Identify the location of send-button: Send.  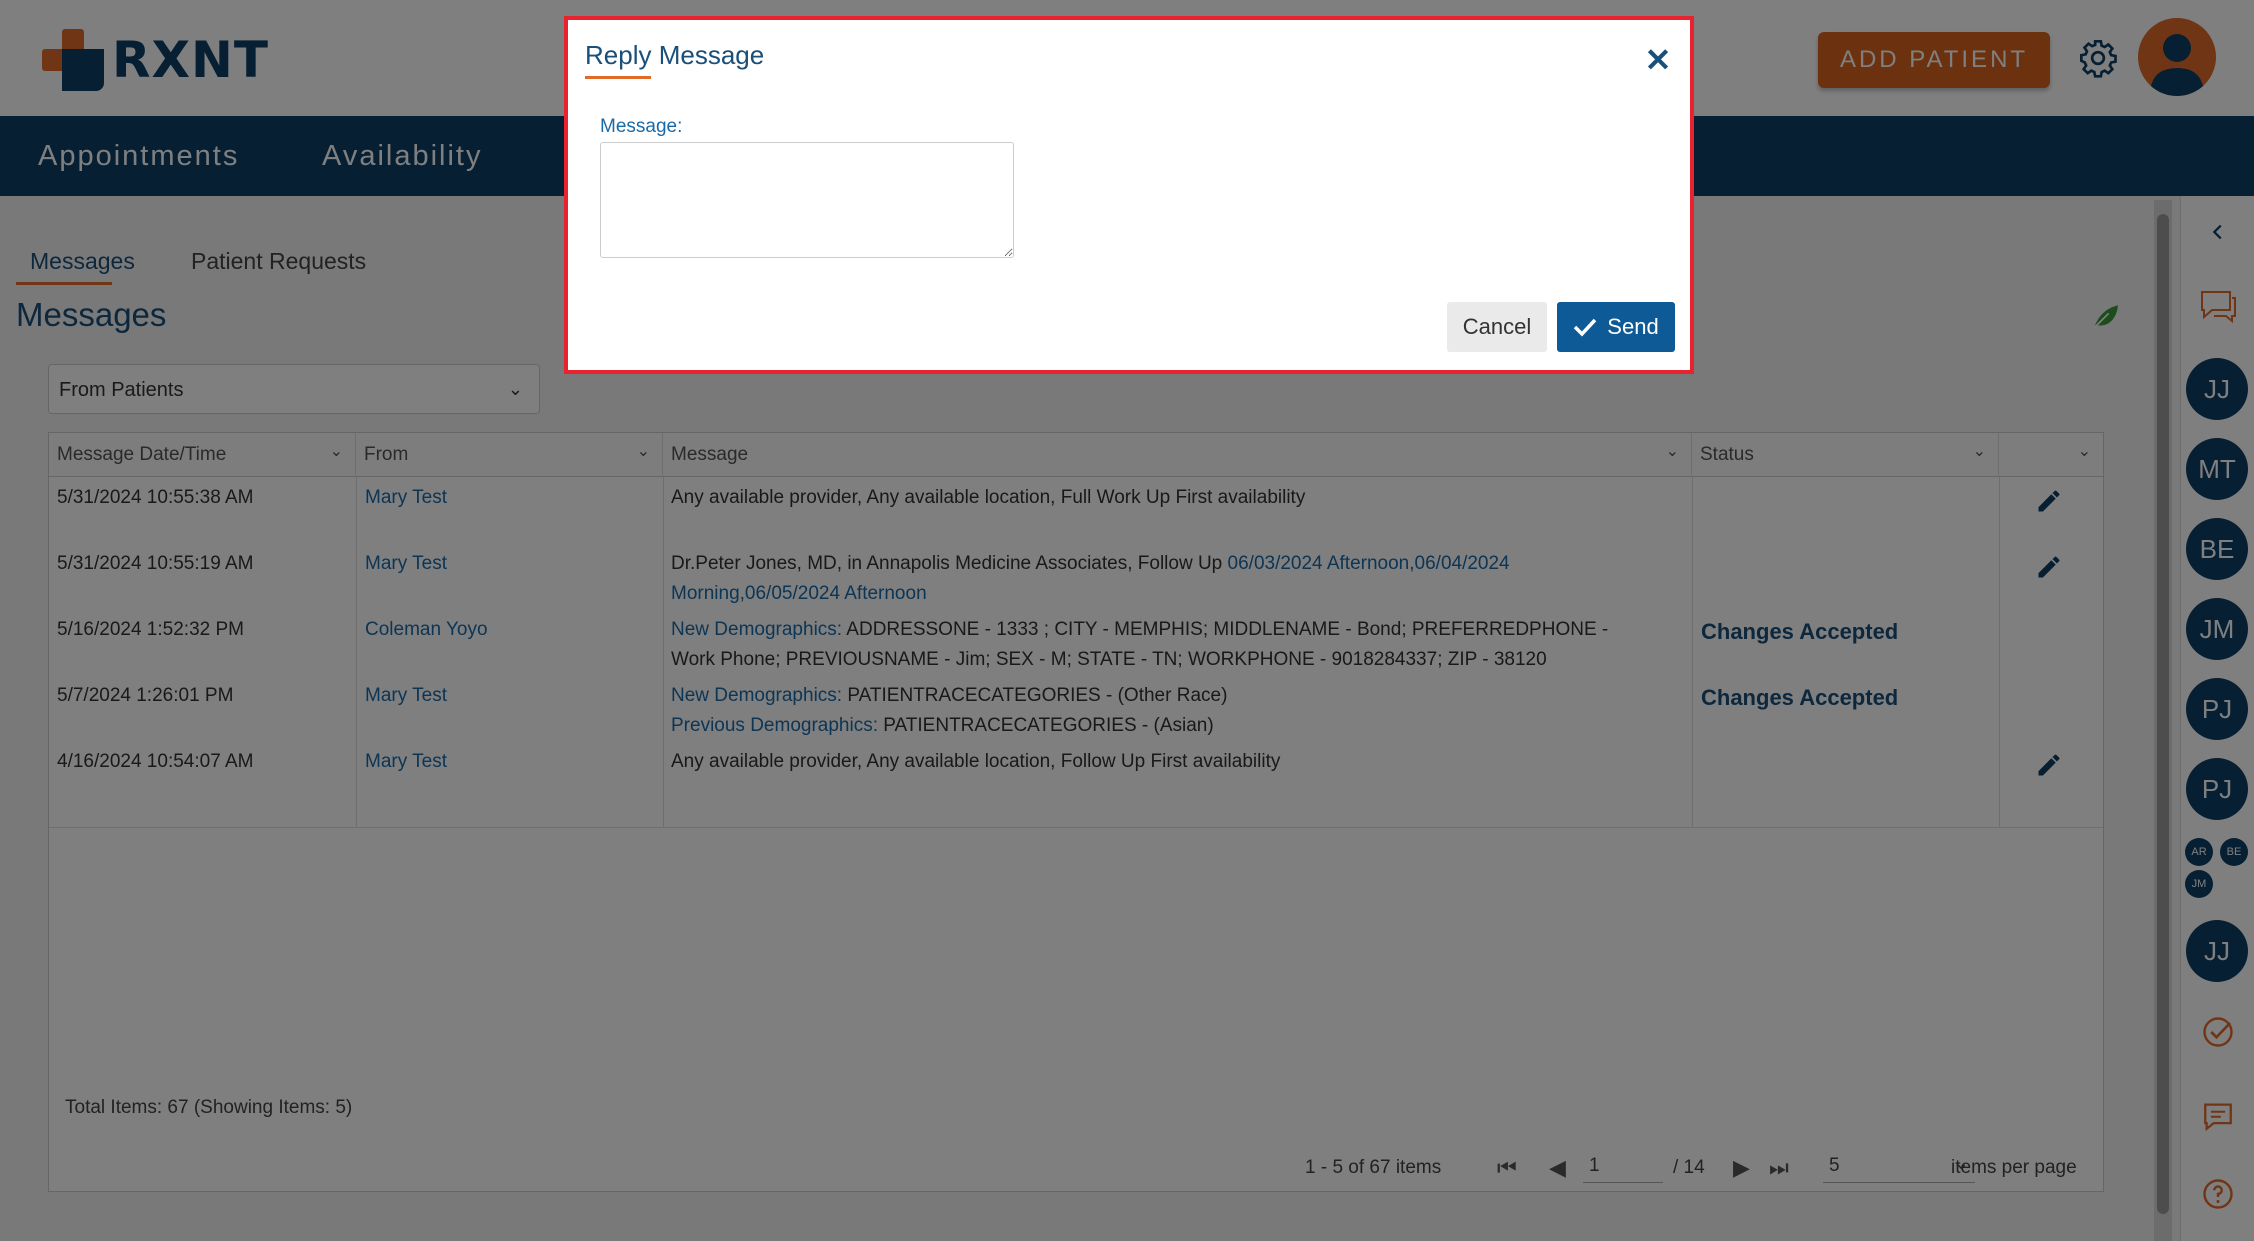
(1616, 327).